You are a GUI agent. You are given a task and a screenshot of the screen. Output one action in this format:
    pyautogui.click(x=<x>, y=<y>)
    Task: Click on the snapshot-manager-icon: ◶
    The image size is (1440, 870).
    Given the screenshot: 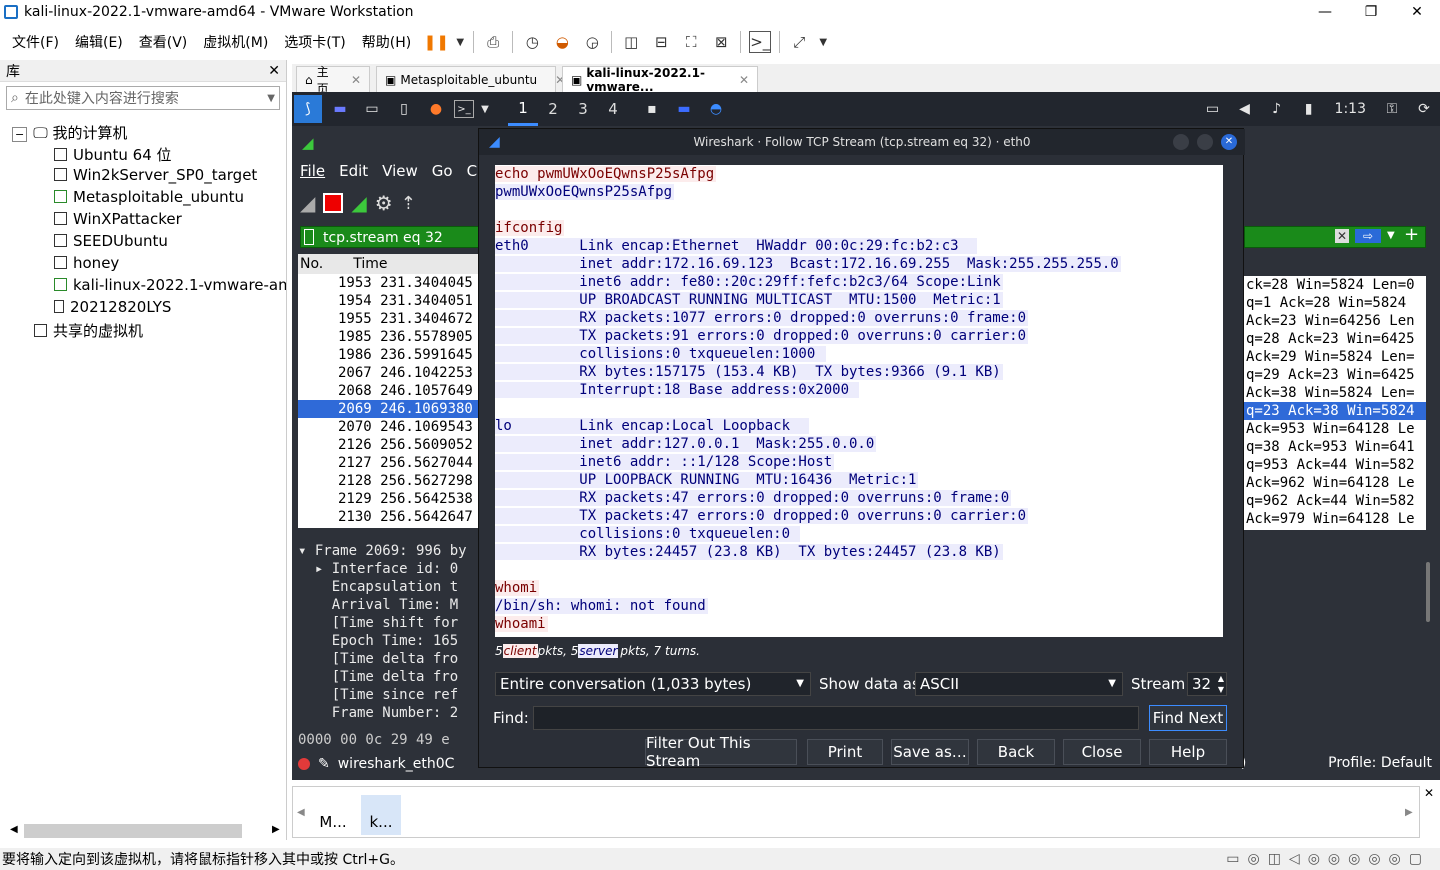 What is the action you would take?
    pyautogui.click(x=592, y=42)
    